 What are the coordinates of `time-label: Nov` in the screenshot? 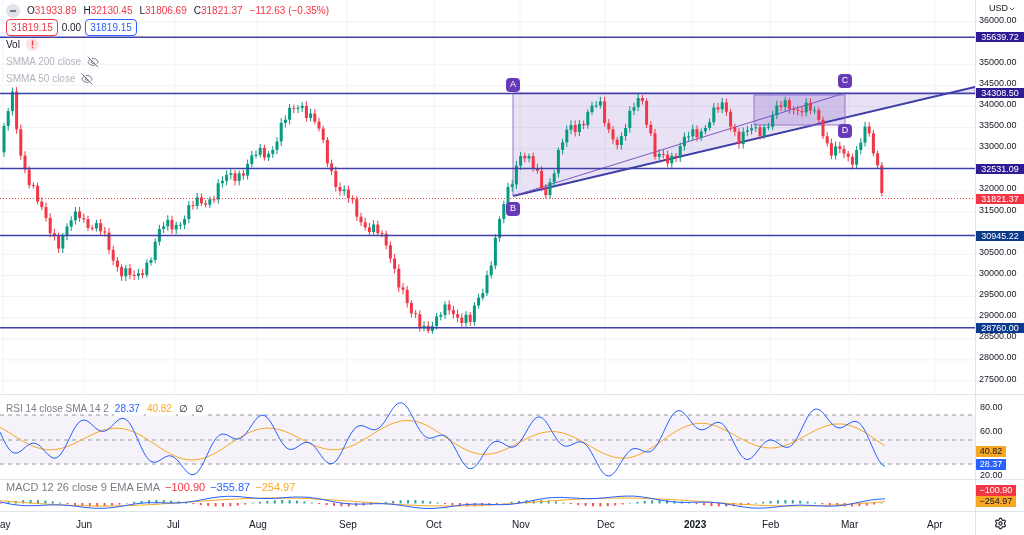 It's located at (521, 525).